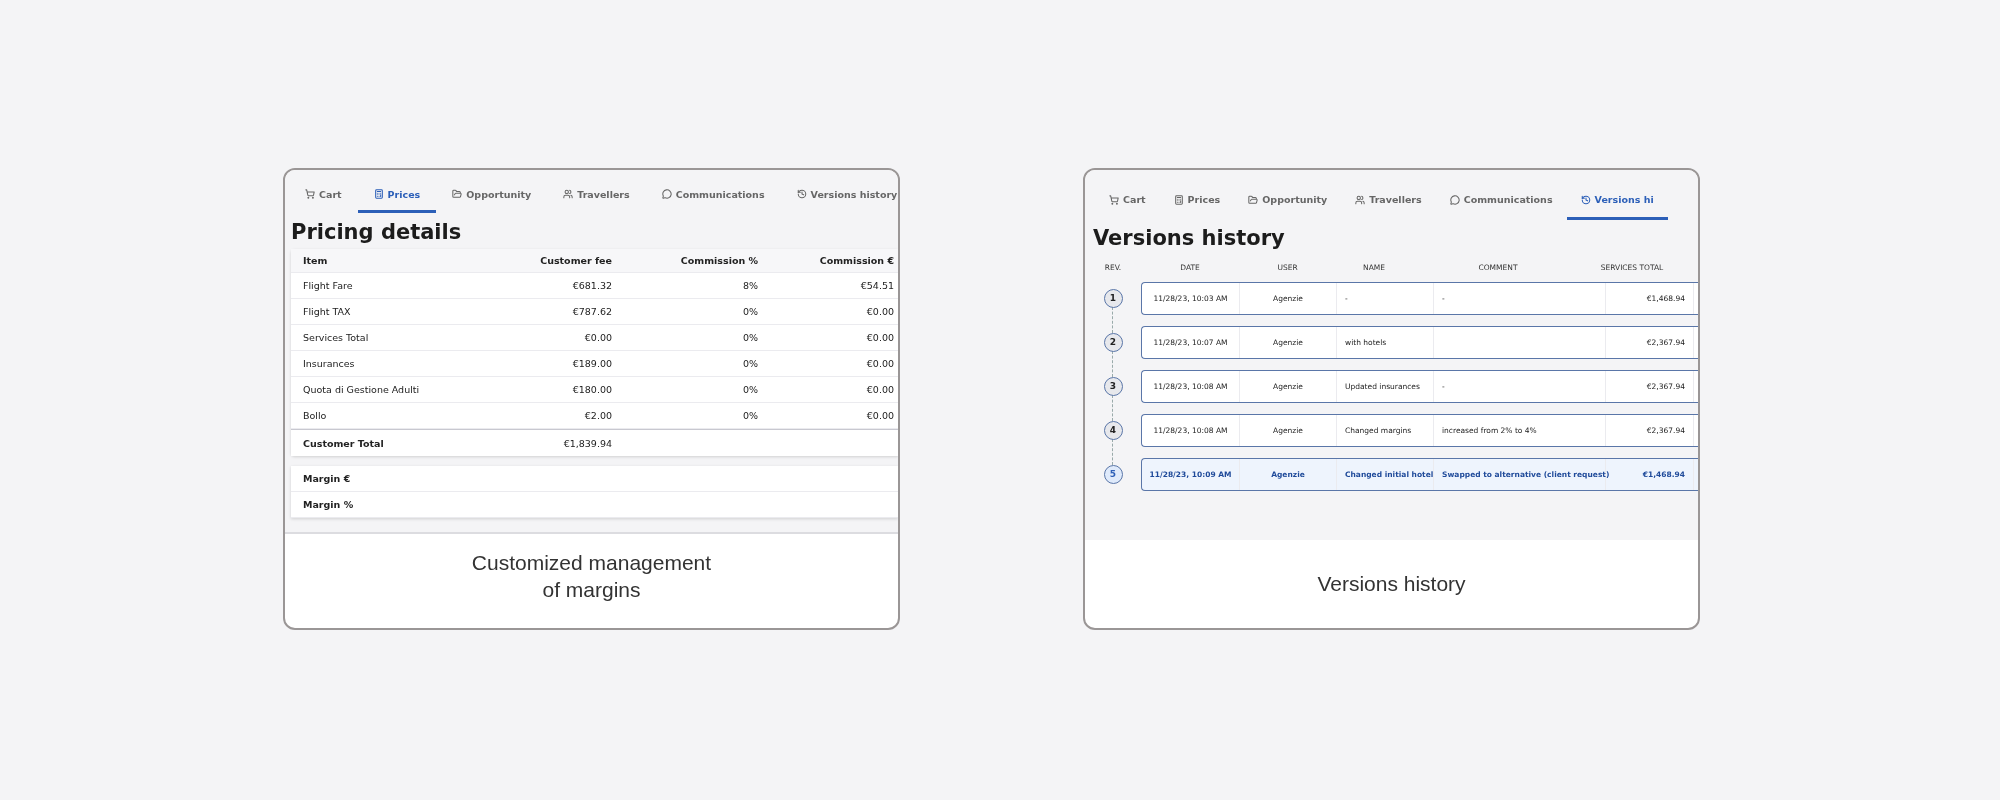 Image resolution: width=2000 pixels, height=800 pixels. Describe the element at coordinates (591, 363) in the screenshot. I see `table-cell-text: €189.00` at that location.